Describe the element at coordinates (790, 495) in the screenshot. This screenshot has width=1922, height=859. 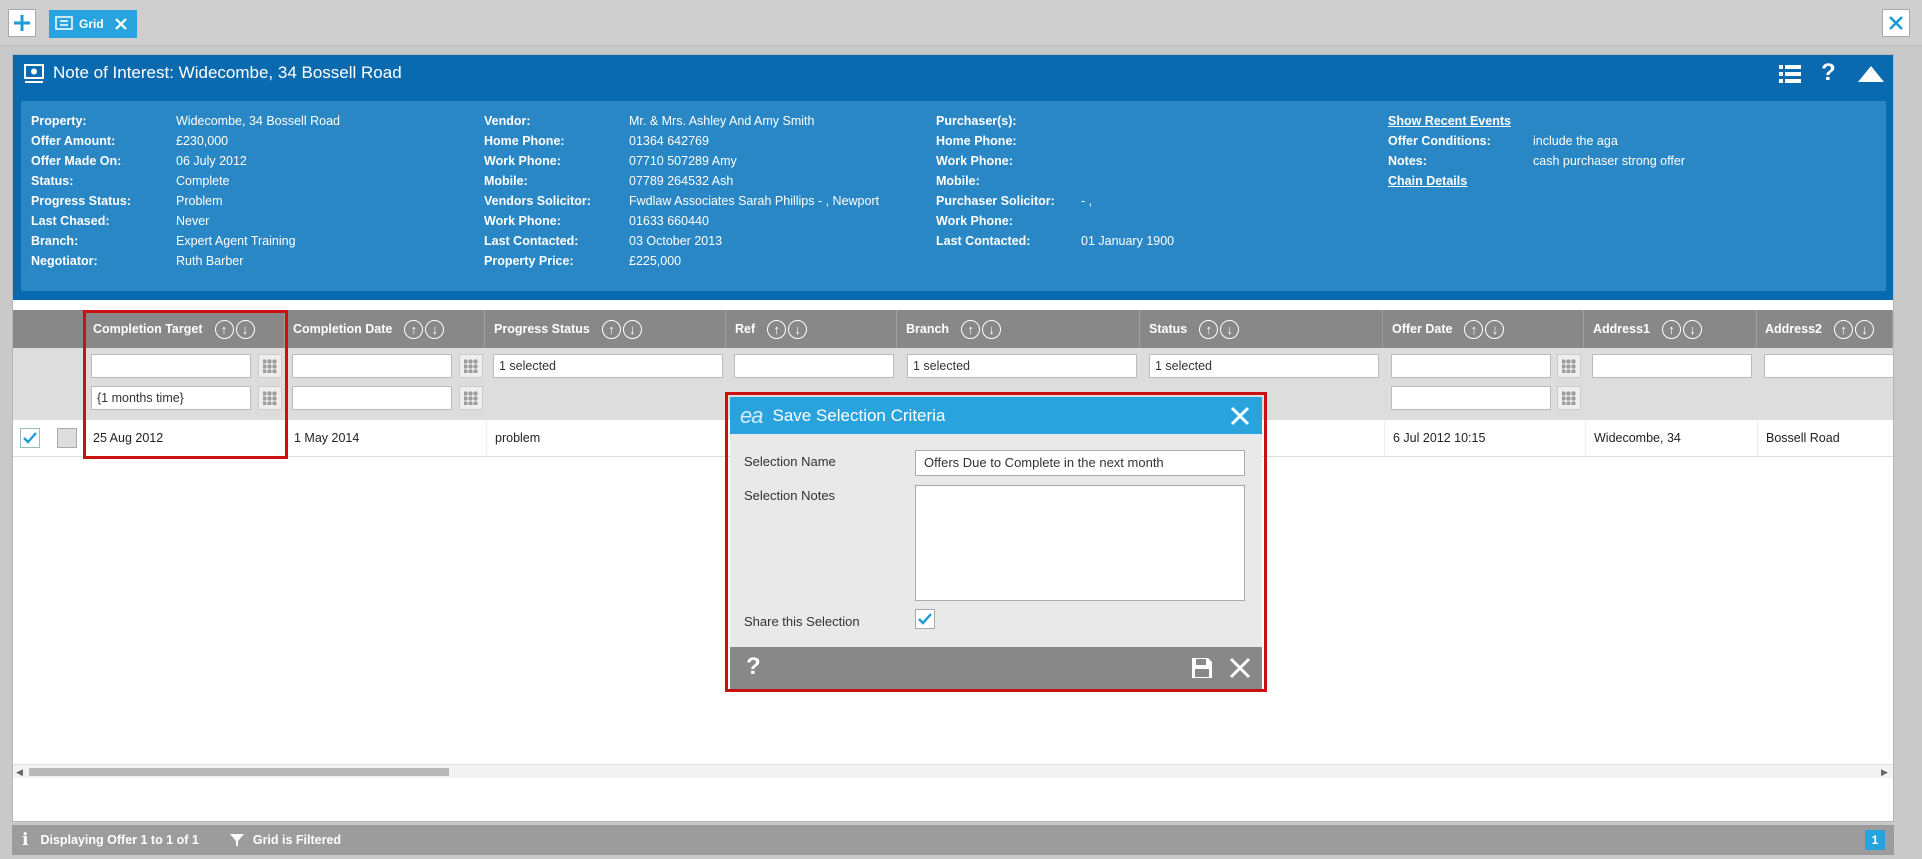
I see `selection-notes-label: Selection Notes` at that location.